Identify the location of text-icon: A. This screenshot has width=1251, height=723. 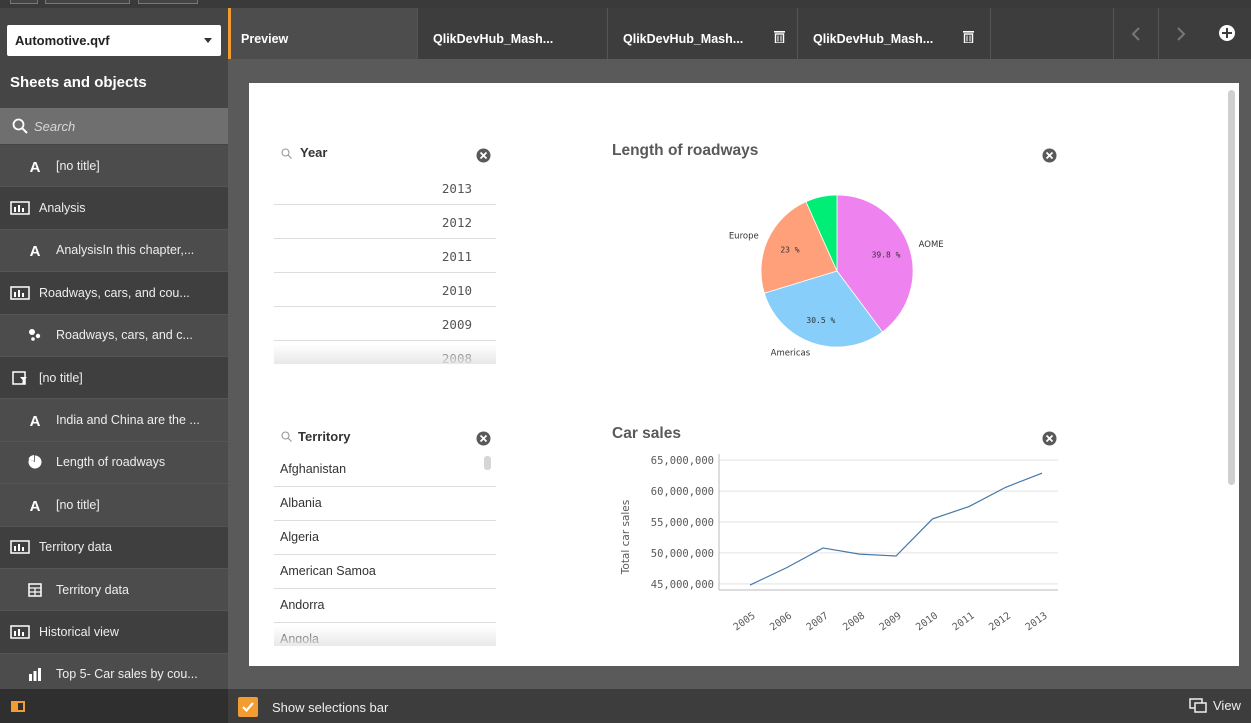
(35, 166).